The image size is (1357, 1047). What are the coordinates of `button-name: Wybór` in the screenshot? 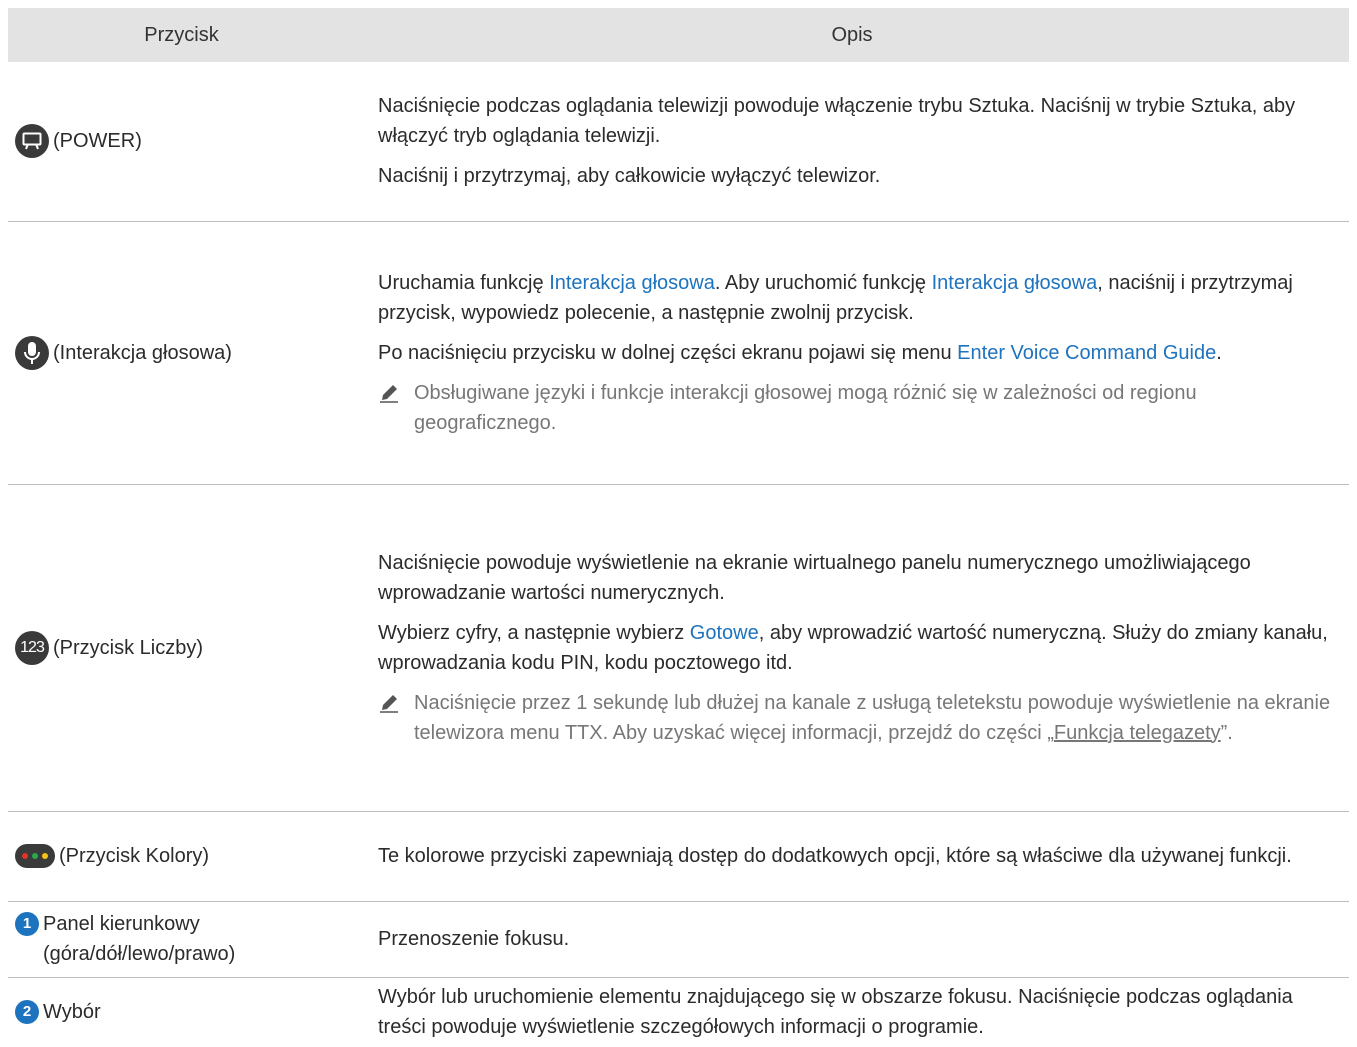 It's located at (72, 1012).